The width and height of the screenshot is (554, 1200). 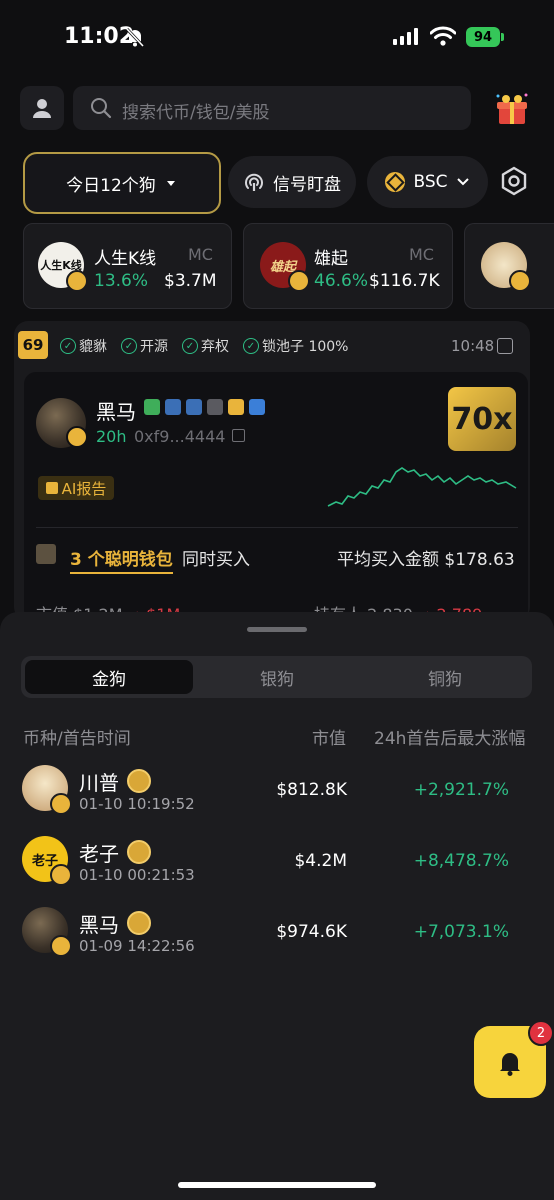 I want to click on tab-bronze-dog: 铜狗, so click(x=445, y=677).